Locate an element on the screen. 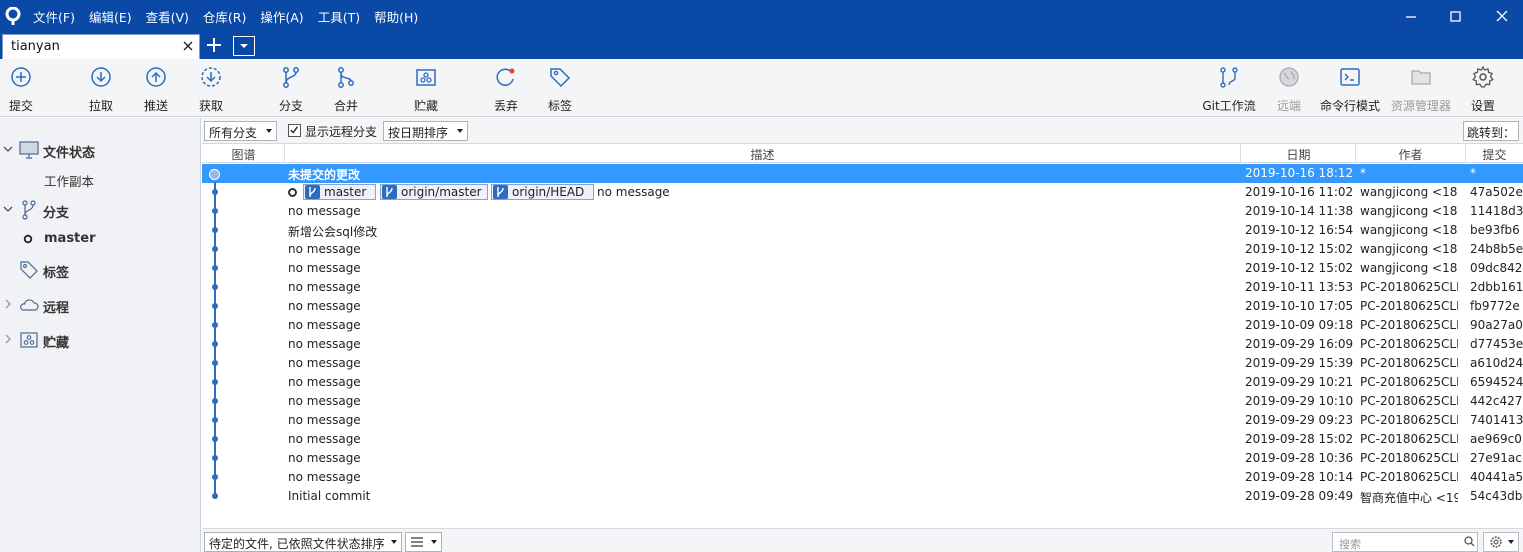  remote-label: 远端 is located at coordinates (1288, 106).